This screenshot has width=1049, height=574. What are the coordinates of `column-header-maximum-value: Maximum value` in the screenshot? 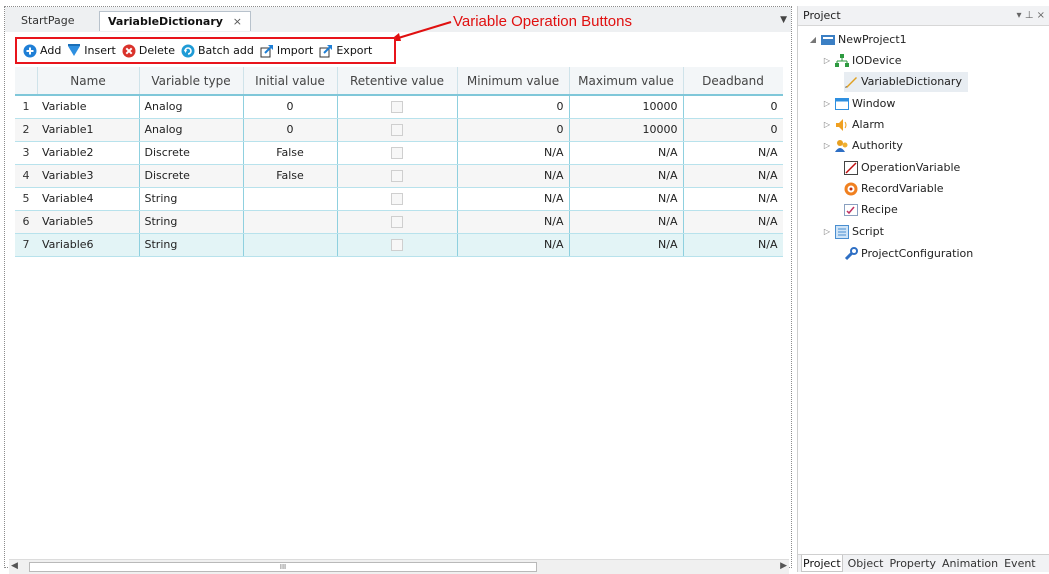 It's located at (626, 81).